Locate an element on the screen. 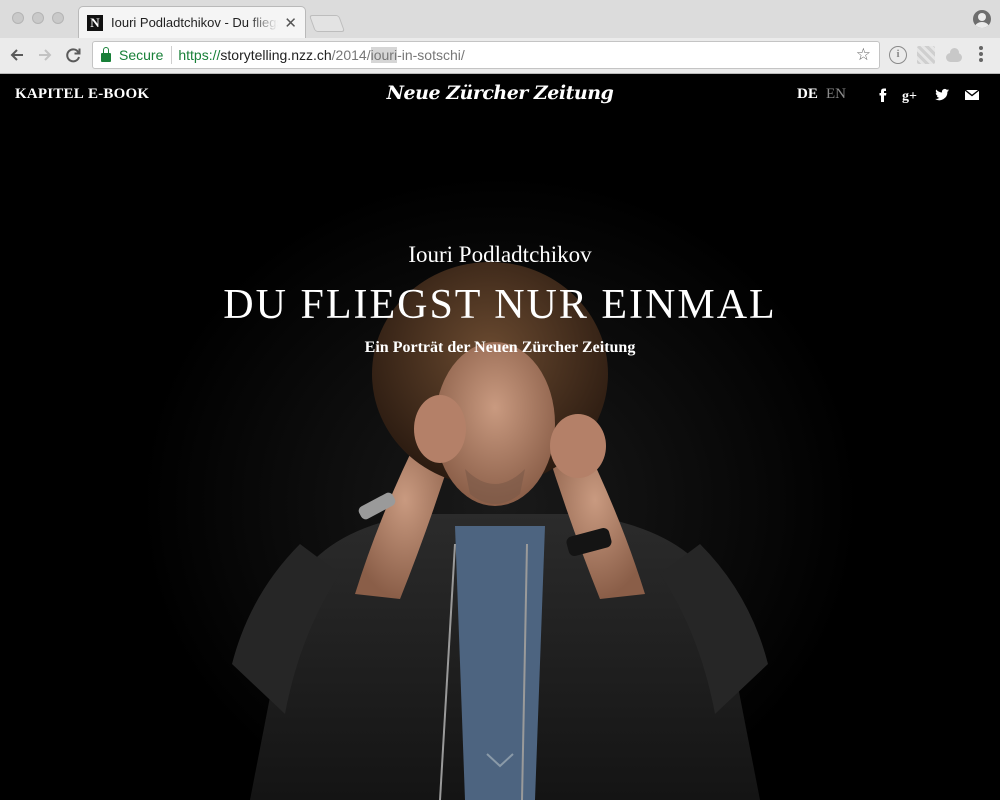 The image size is (1000, 800). hero-headline: DU FLIEGST NUR EINMAL is located at coordinates (500, 305).